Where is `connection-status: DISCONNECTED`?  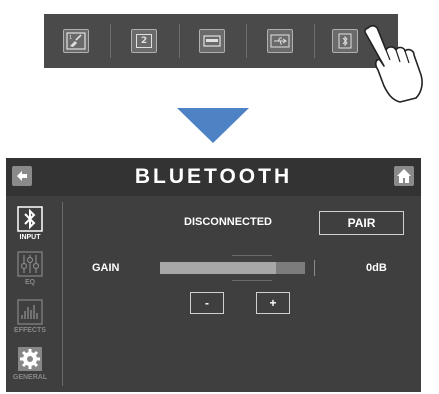 connection-status: DISCONNECTED is located at coordinates (228, 222).